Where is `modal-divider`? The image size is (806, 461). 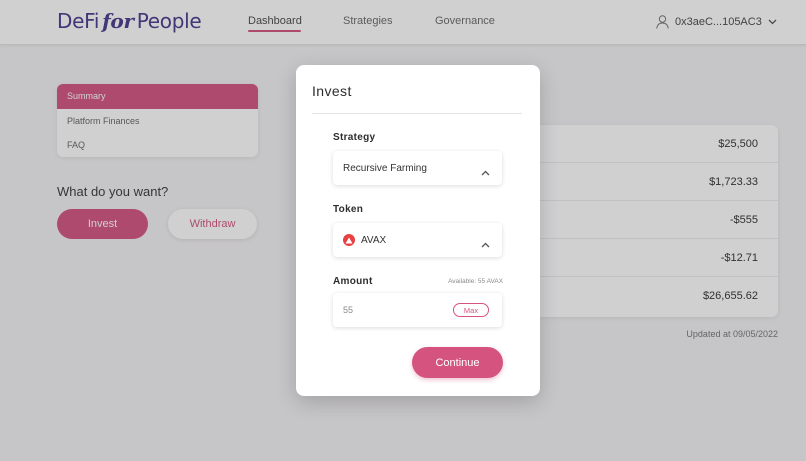
modal-divider is located at coordinates (417, 113).